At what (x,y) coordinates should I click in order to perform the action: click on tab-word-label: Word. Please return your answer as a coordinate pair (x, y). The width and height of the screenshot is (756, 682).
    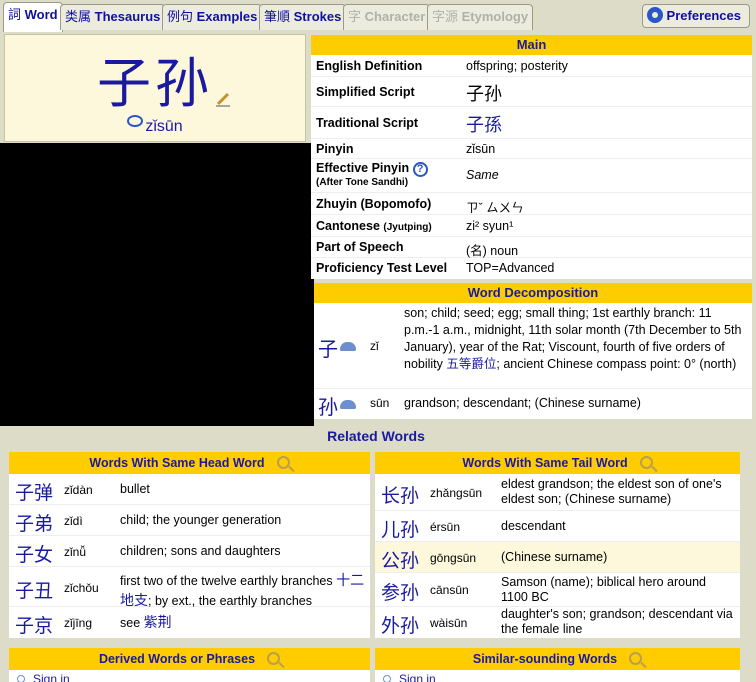
    Looking at the image, I should click on (41, 14).